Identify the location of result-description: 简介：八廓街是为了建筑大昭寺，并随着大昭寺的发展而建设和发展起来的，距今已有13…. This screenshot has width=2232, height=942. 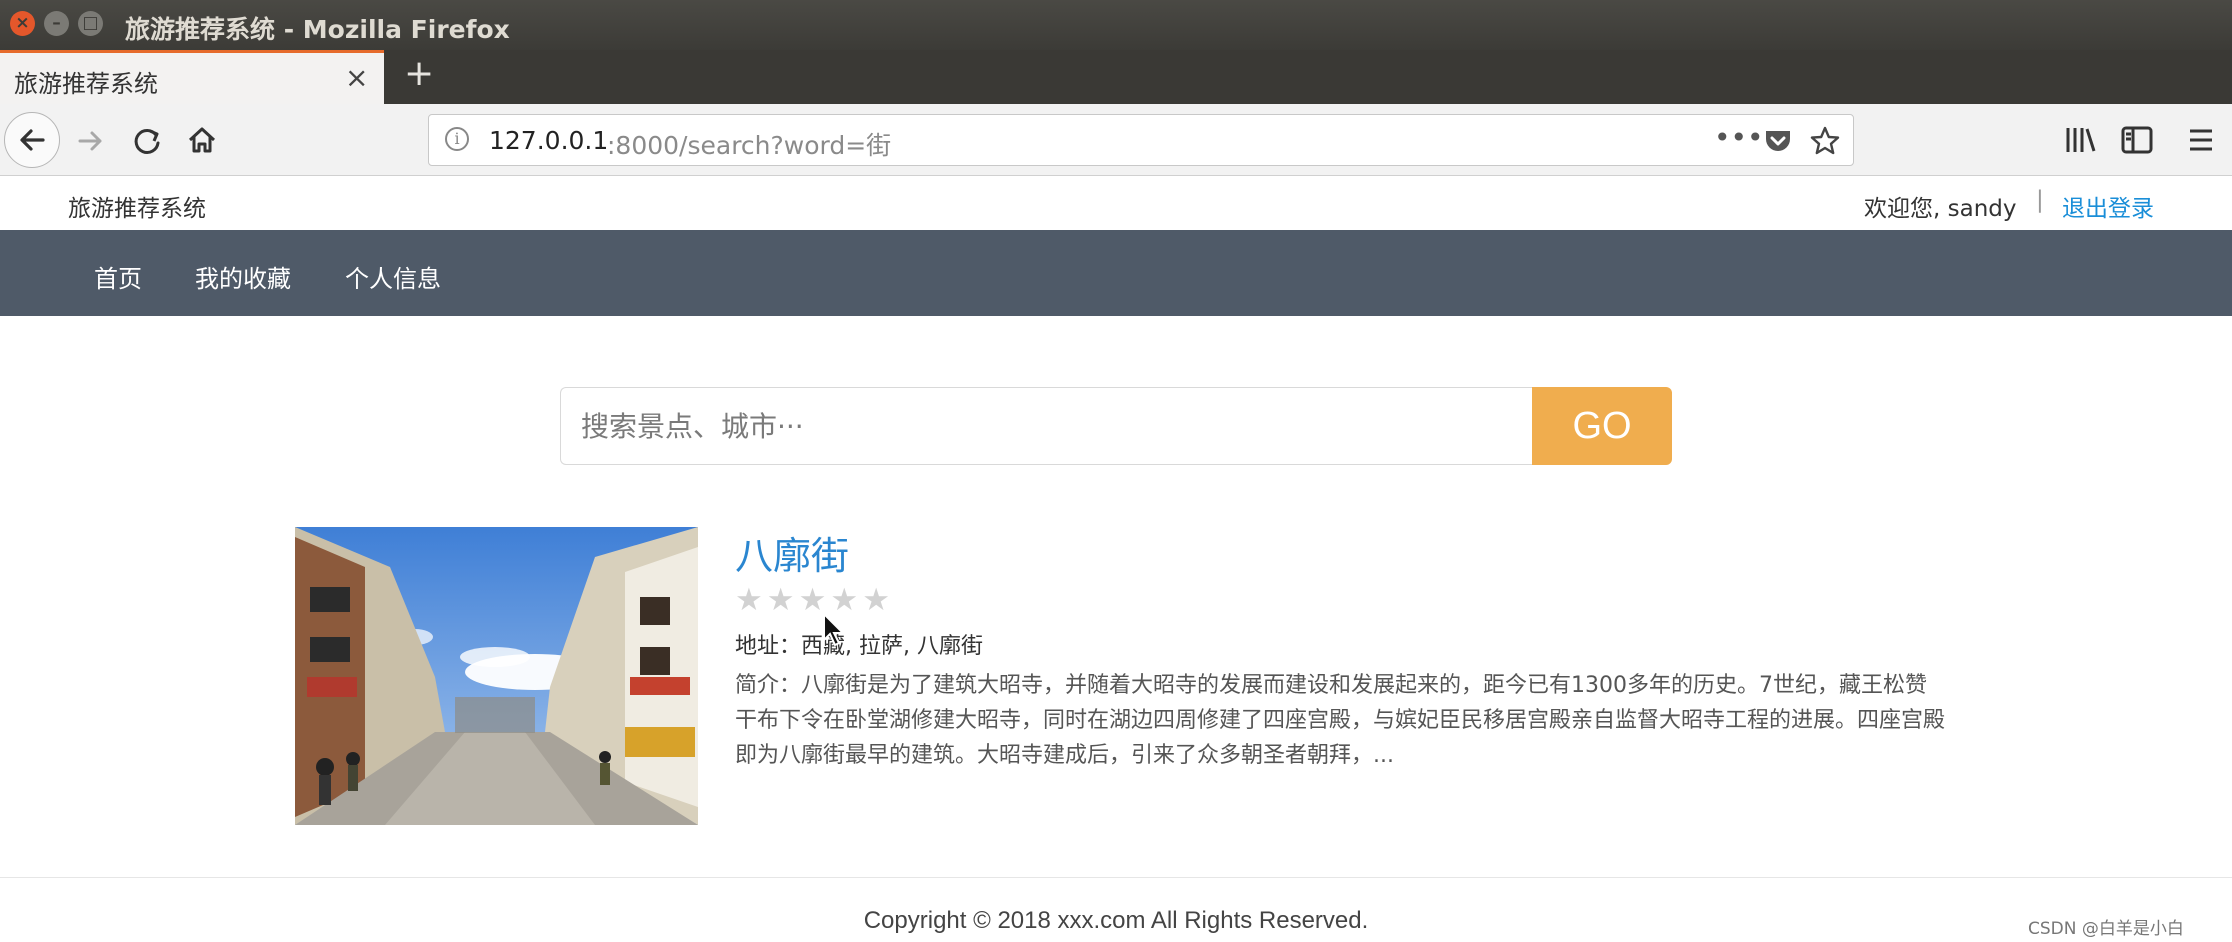
(1340, 720).